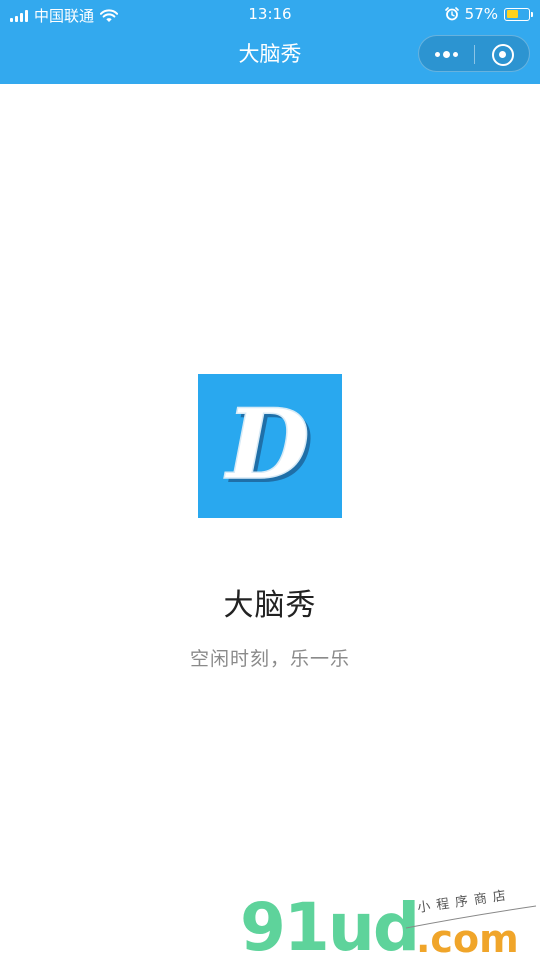  Describe the element at coordinates (270, 42) in the screenshot. I see `top-header: 中国联通 13:16 57% 大脑秀` at that location.